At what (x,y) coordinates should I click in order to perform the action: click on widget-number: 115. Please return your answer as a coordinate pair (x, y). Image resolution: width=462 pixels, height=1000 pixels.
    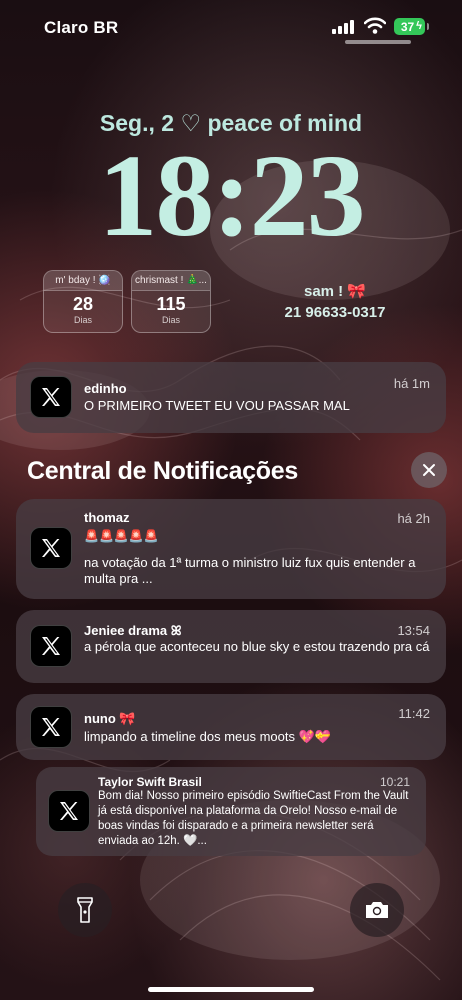
    Looking at the image, I should click on (171, 304).